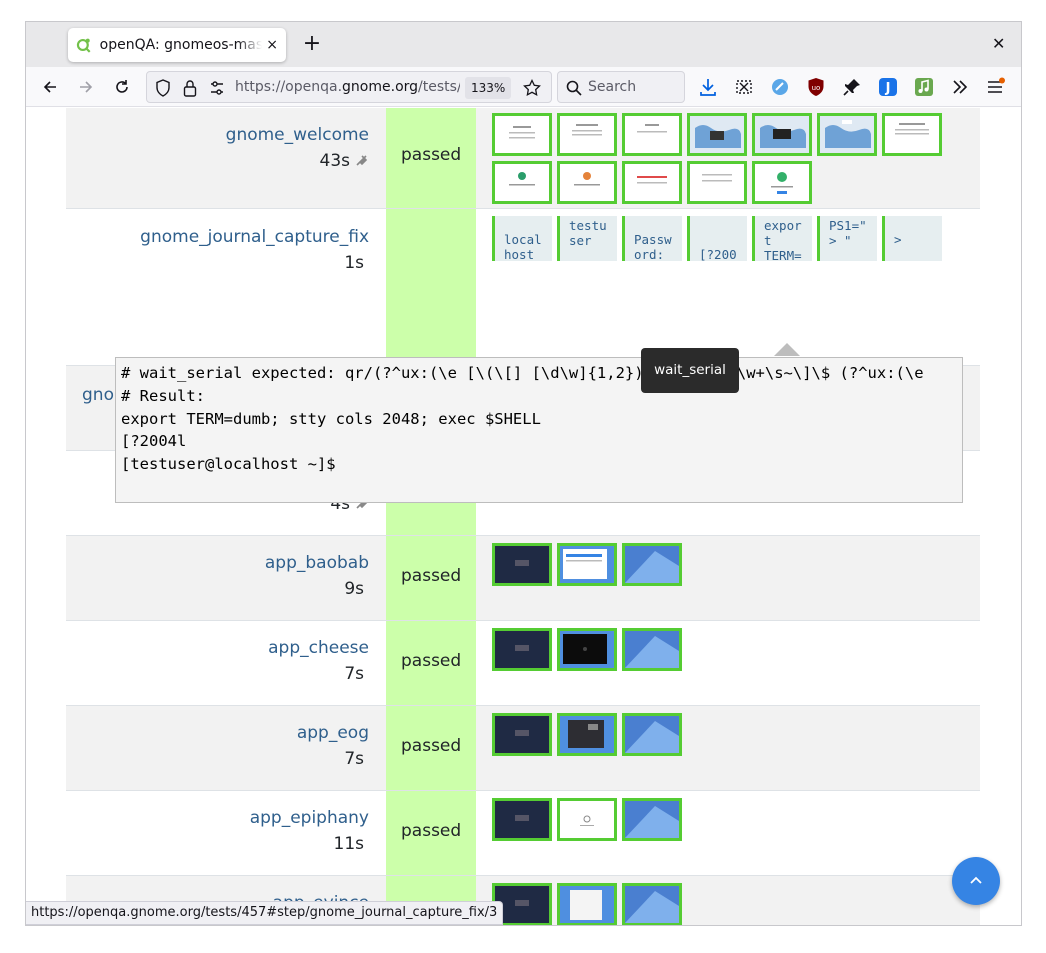 The height and width of the screenshot is (953, 1046). I want to click on plug-icon, so click(362, 160).